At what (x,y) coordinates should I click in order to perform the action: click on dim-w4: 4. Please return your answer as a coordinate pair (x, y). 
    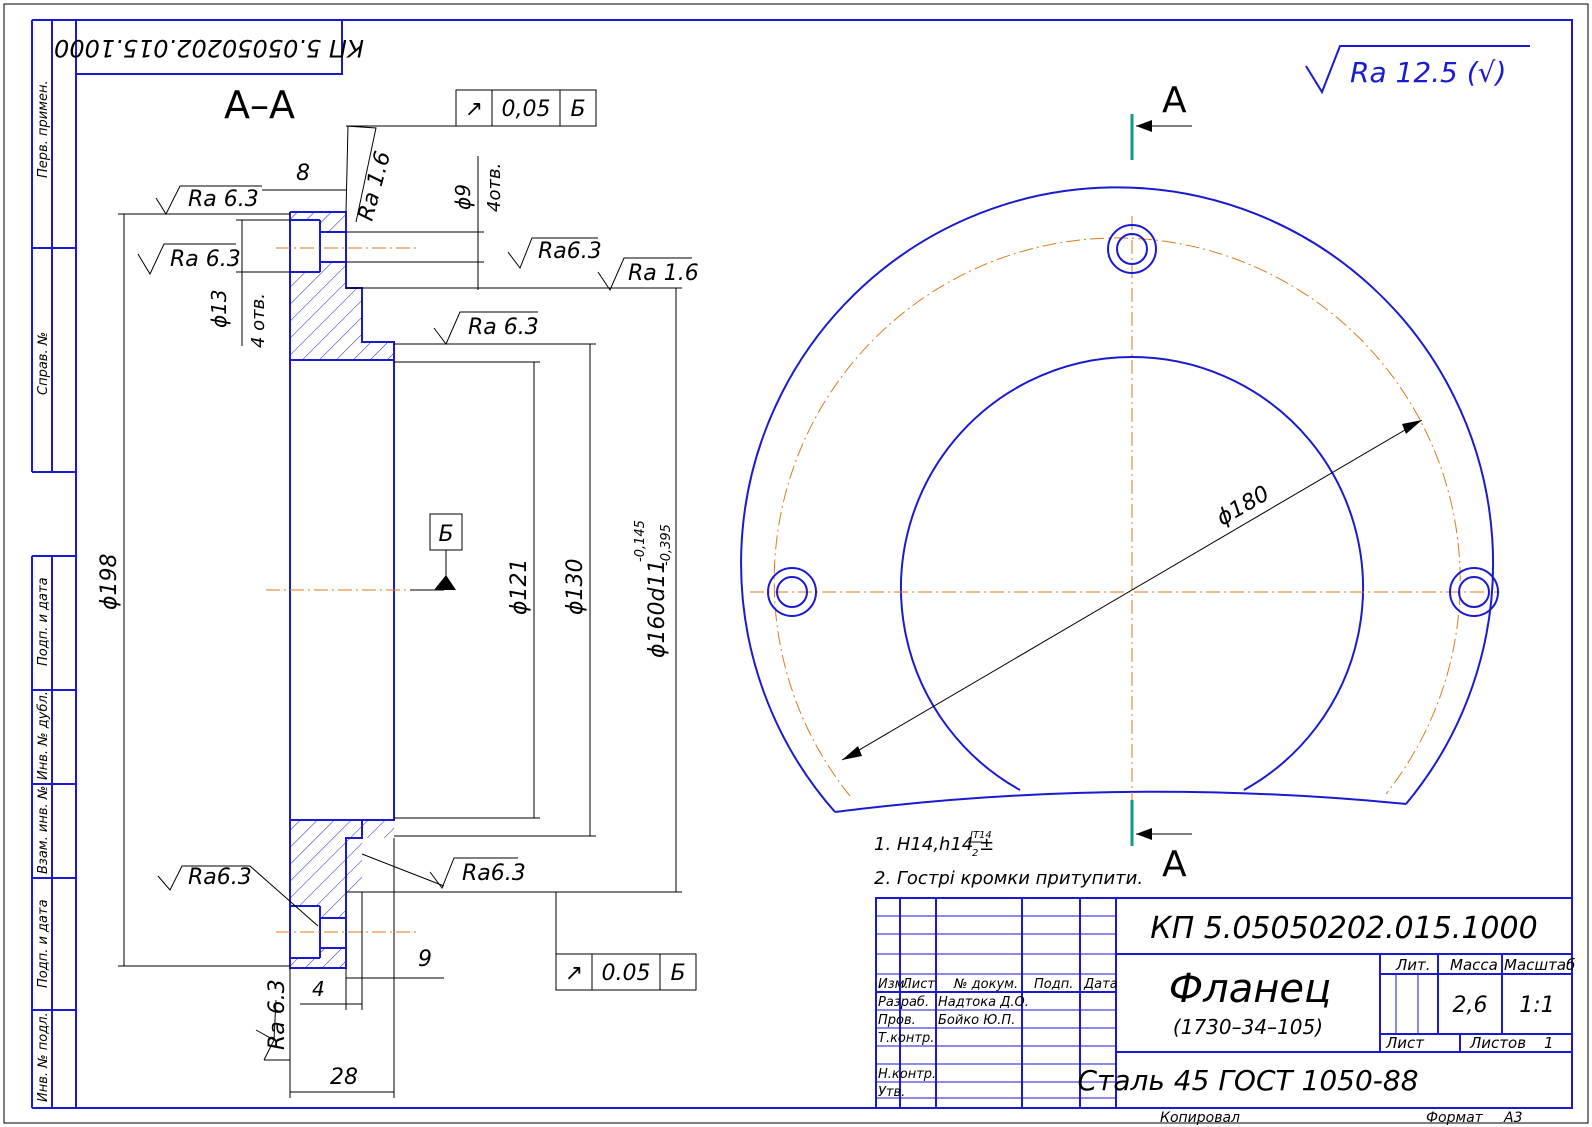
    Looking at the image, I should click on (318, 989).